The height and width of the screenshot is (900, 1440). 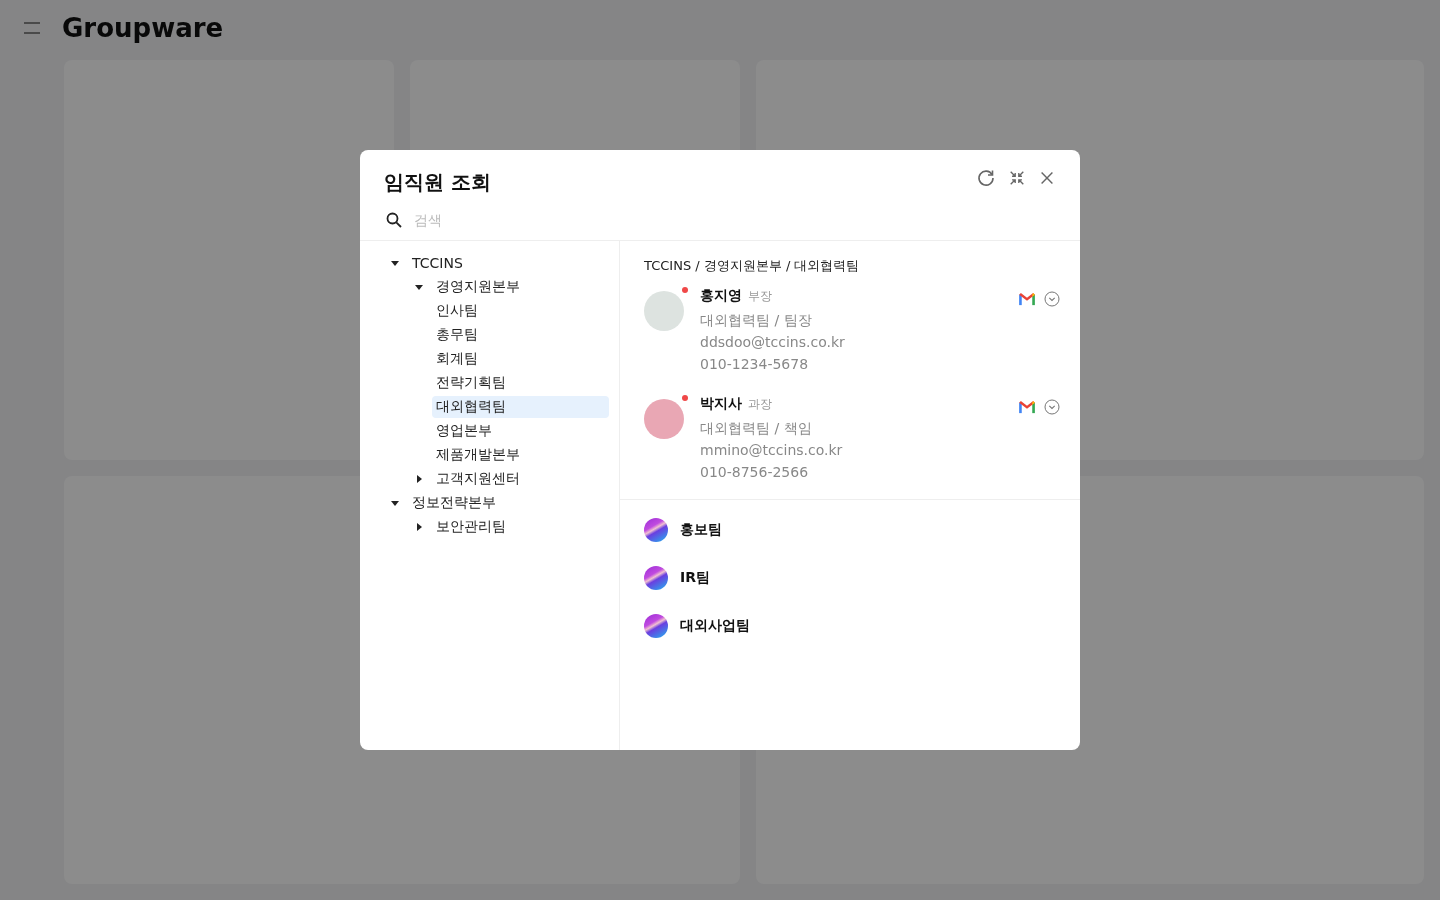 I want to click on refresh-icon, so click(x=986, y=178).